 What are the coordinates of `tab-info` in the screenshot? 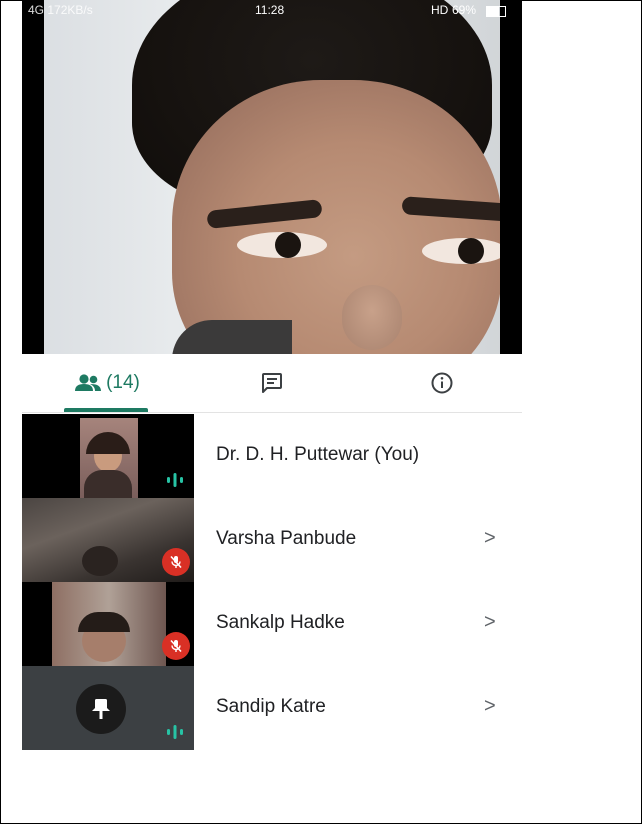 It's located at (442, 383).